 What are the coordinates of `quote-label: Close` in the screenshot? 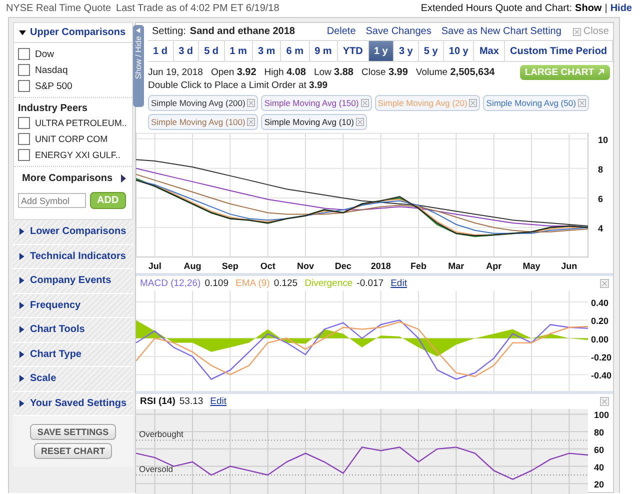 It's located at (374, 72).